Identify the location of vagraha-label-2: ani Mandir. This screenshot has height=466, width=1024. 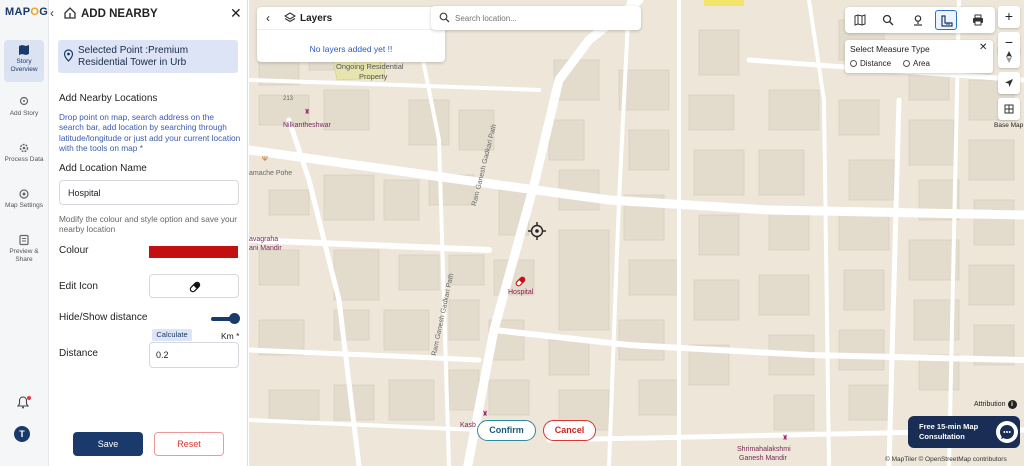
(265, 248).